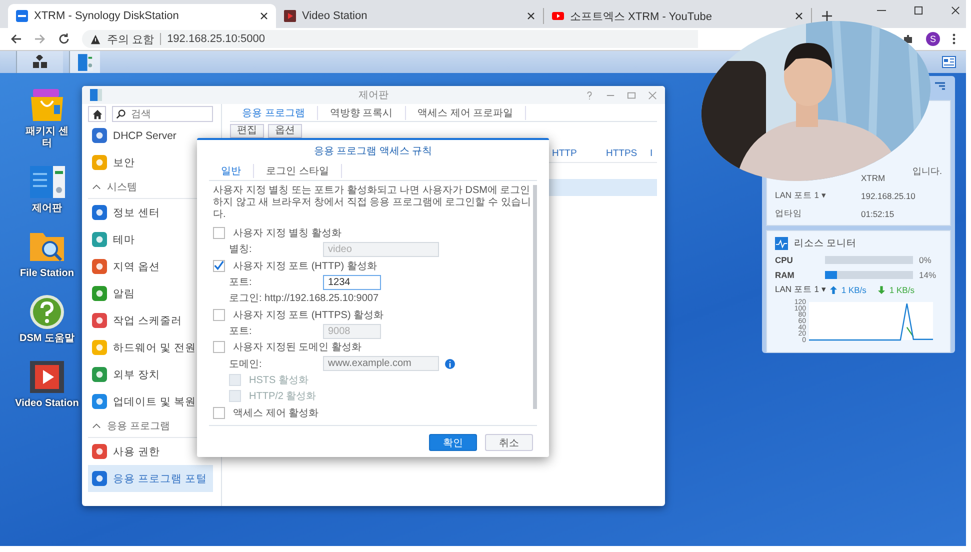 The height and width of the screenshot is (552, 971). Describe the element at coordinates (908, 39) in the screenshot. I see `puzzle-icon` at that location.